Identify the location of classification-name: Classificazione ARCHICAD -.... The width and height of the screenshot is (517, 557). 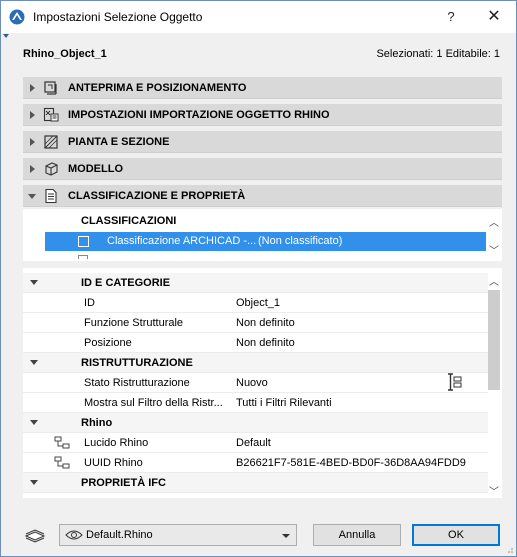
(182, 241).